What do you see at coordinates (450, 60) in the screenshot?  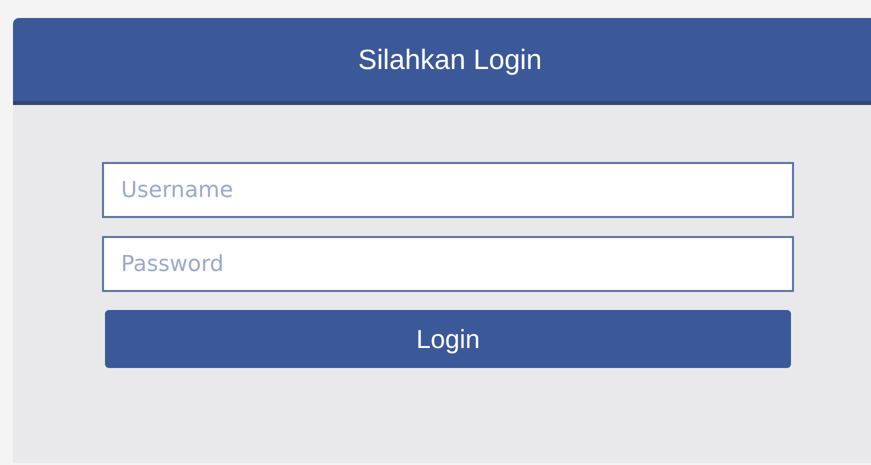 I see `panel-title: Silahkan Login` at bounding box center [450, 60].